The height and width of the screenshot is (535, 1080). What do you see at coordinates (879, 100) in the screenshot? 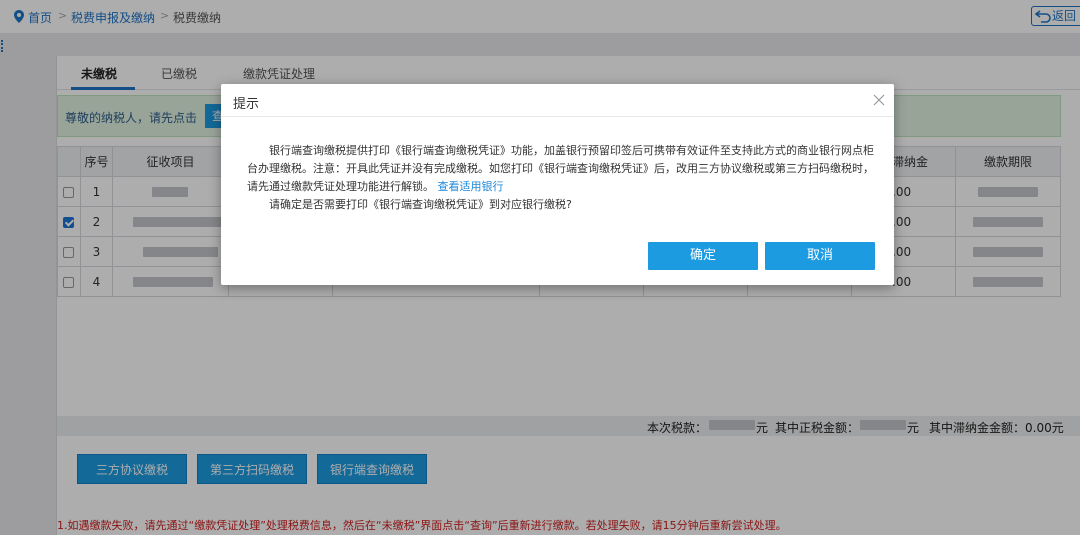
I see `close-icon` at bounding box center [879, 100].